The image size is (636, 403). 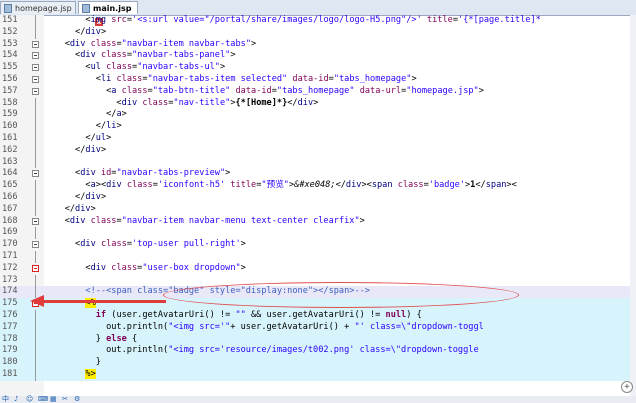 What do you see at coordinates (318, 139) in the screenshot?
I see `code-line: 161 </ul>` at bounding box center [318, 139].